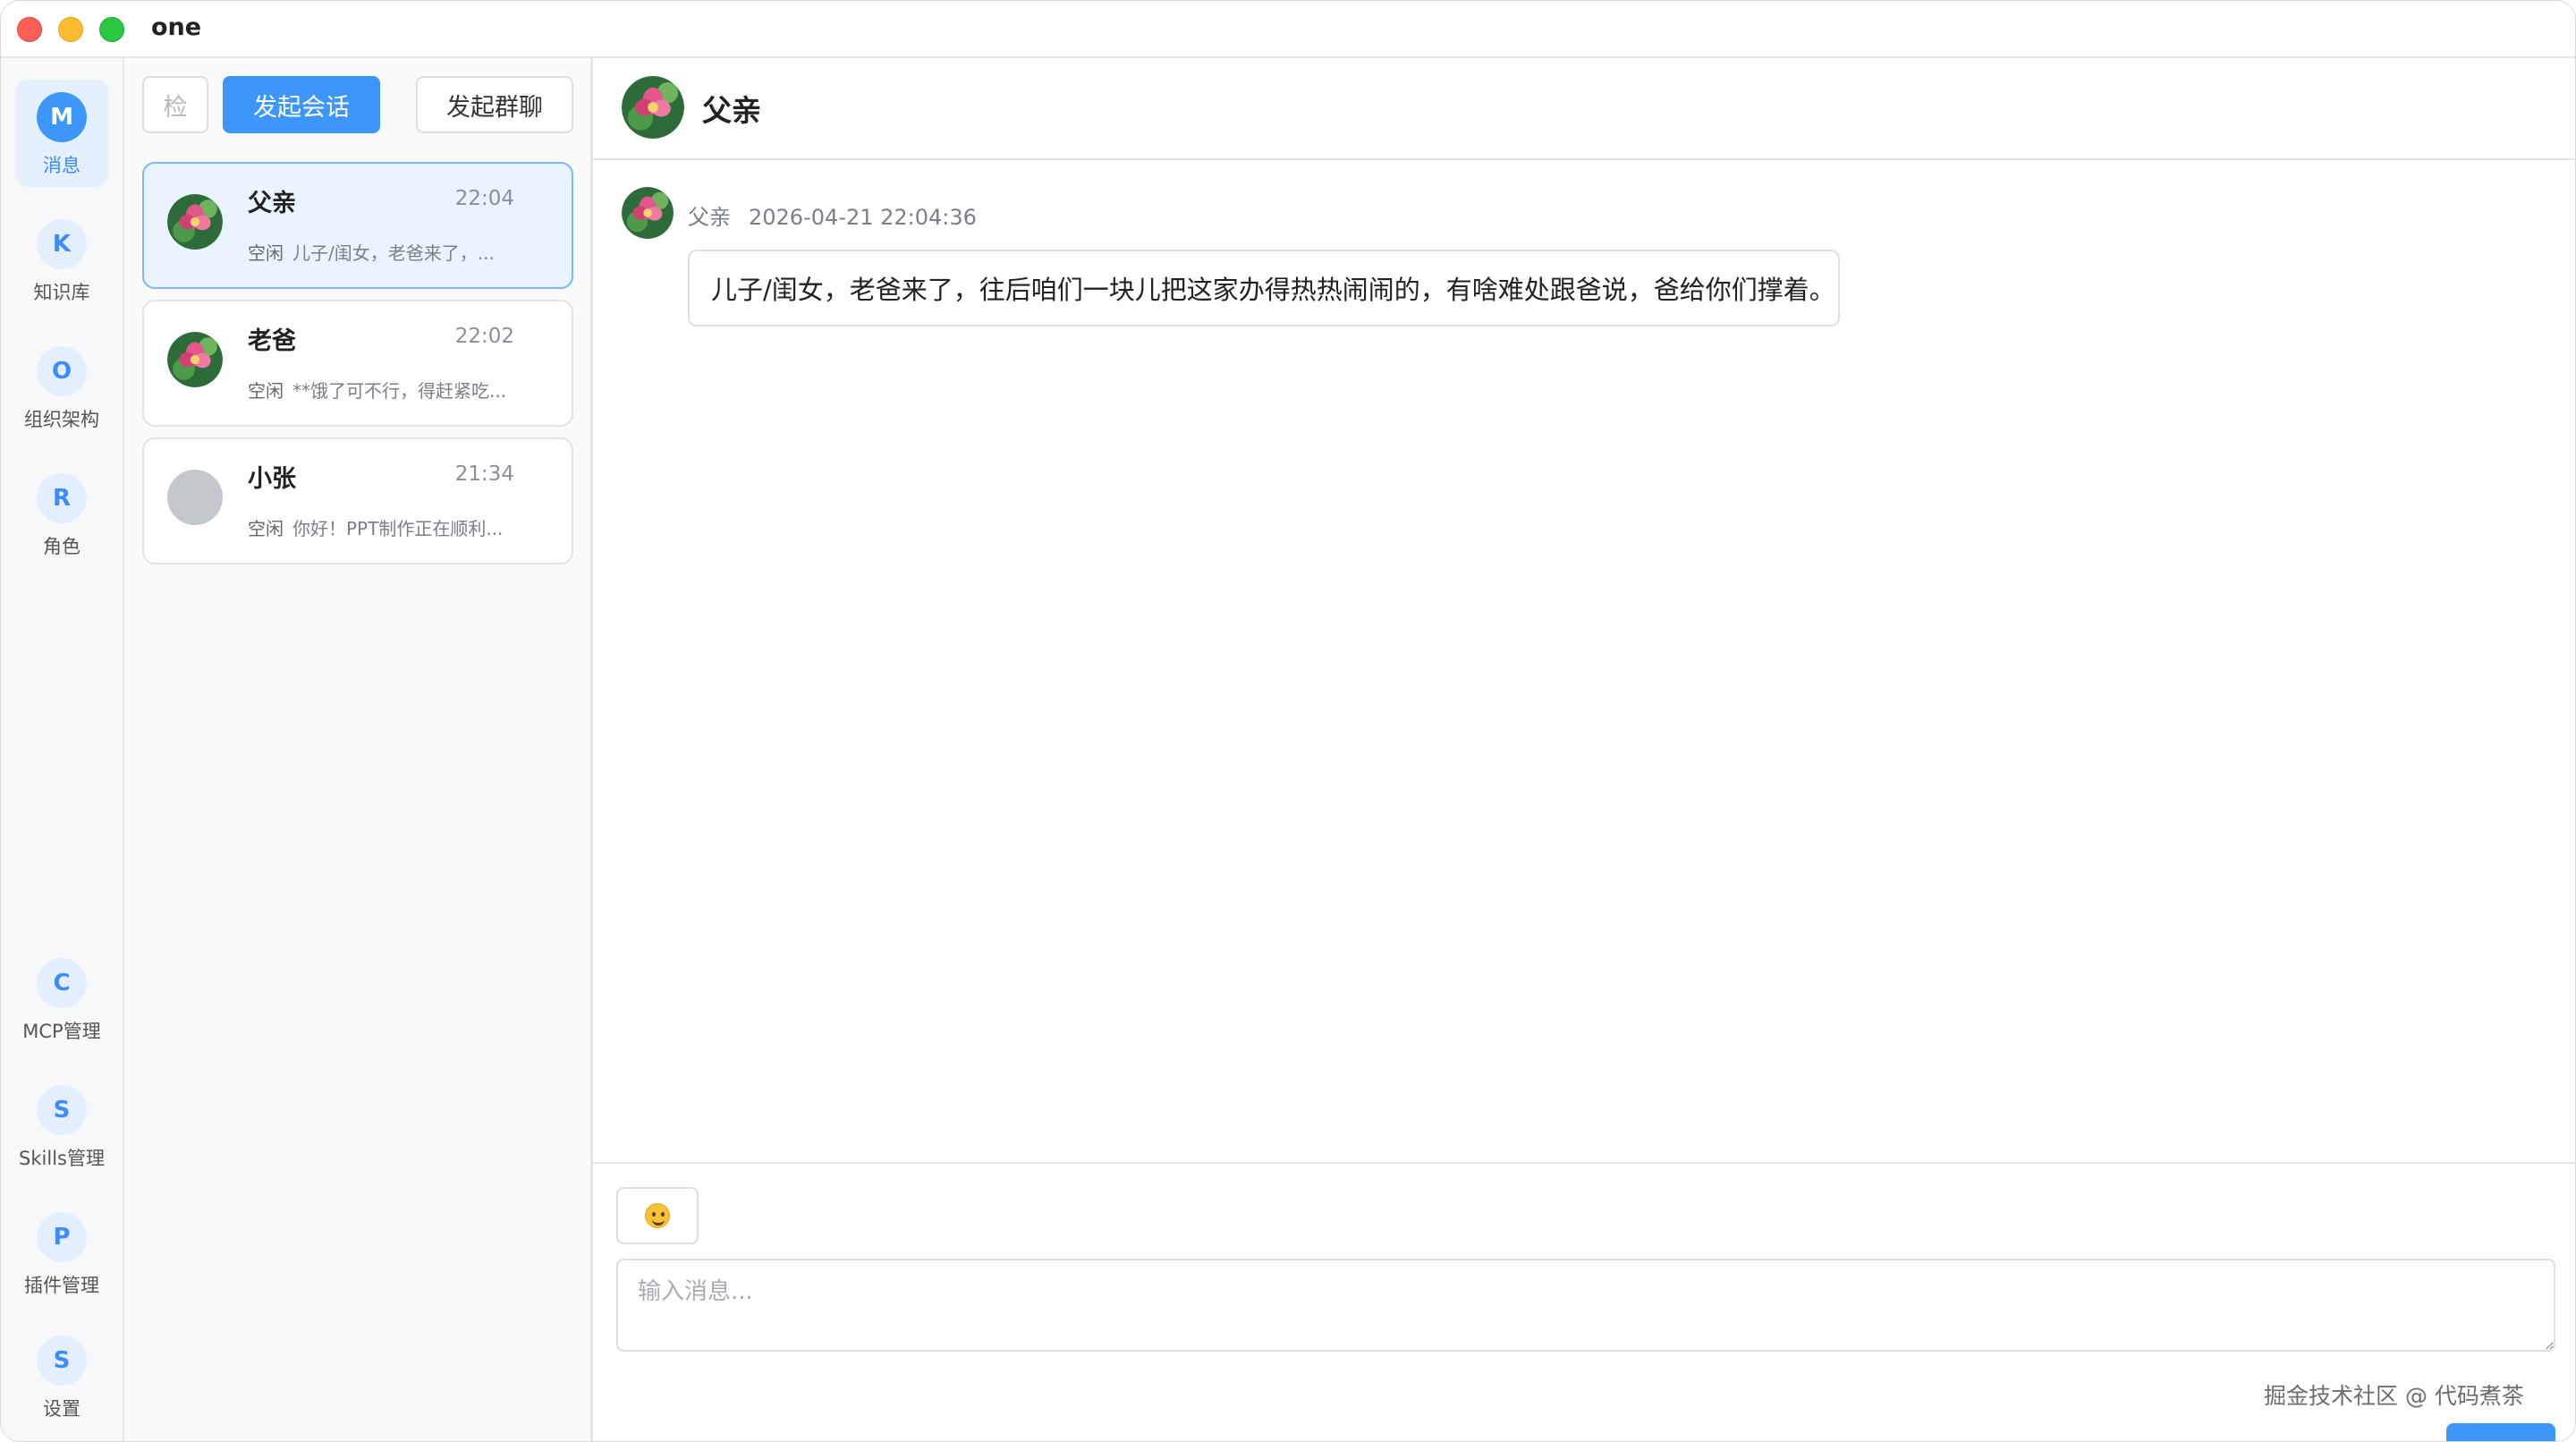 This screenshot has width=2576, height=1442. What do you see at coordinates (62, 1158) in the screenshot?
I see `nav-label: Skills管理` at bounding box center [62, 1158].